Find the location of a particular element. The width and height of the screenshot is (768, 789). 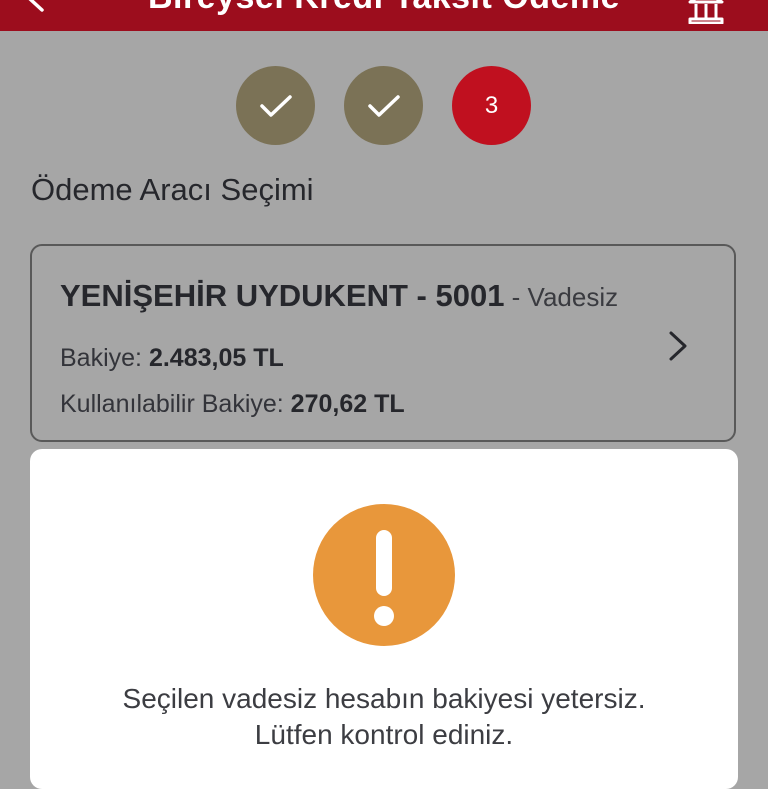

balance-value: 2.483,05 TL is located at coordinates (216, 358).